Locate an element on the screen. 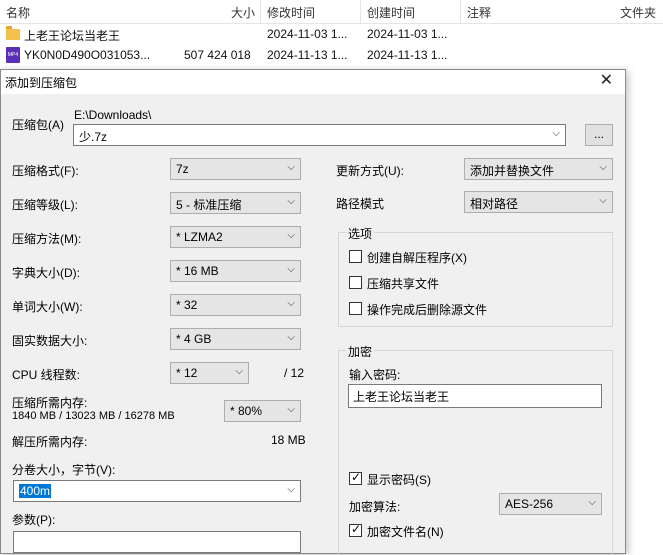  volume-size-combo: 400m ⌵ is located at coordinates (157, 491).